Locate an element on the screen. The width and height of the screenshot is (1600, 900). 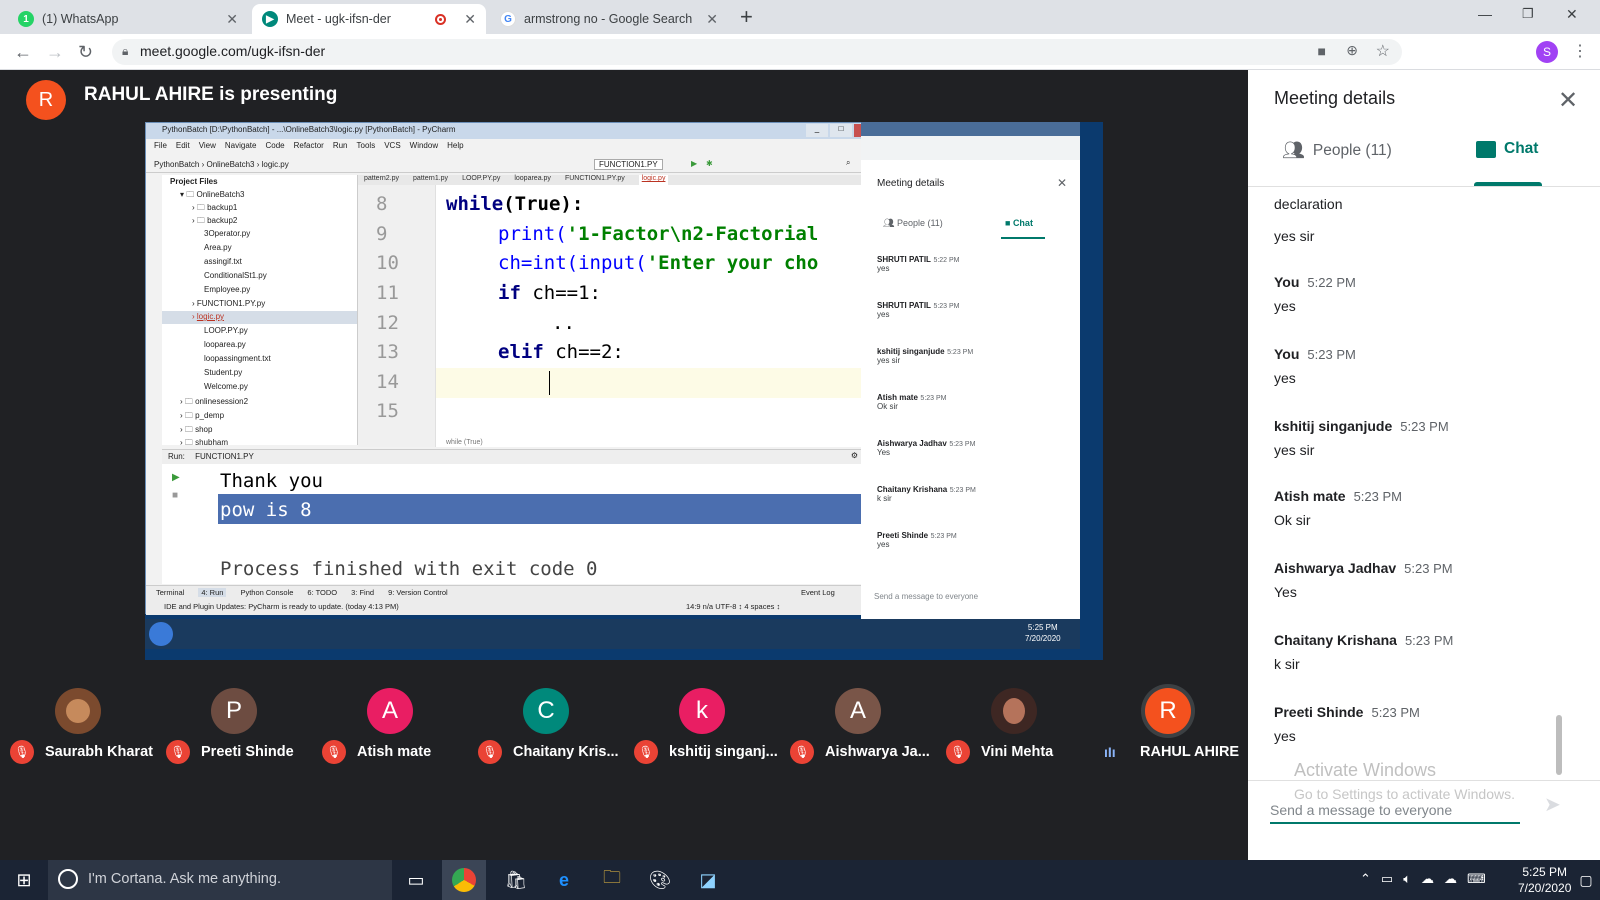
inner-tab-people: 👥︎ People (11) is located at coordinates (913, 223).